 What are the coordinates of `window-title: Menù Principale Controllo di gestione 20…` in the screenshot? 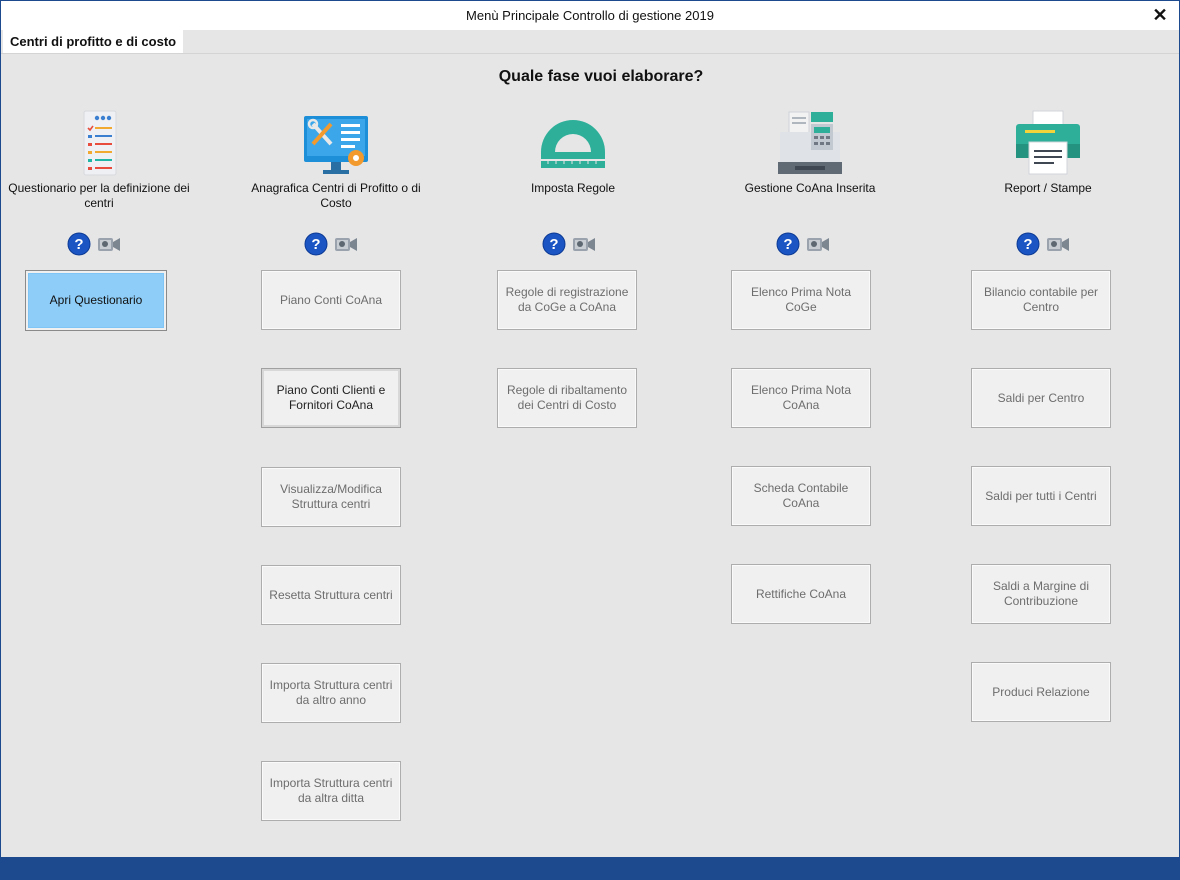 It's located at (590, 15).